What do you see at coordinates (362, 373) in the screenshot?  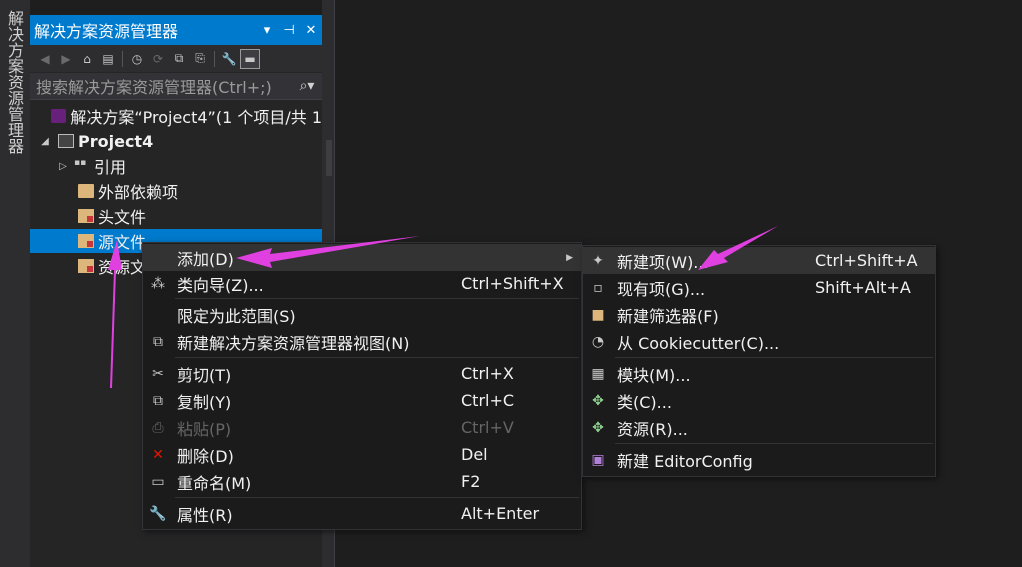 I see `menu-item-cut: ✂ 剪切(T) Ctrl+X` at bounding box center [362, 373].